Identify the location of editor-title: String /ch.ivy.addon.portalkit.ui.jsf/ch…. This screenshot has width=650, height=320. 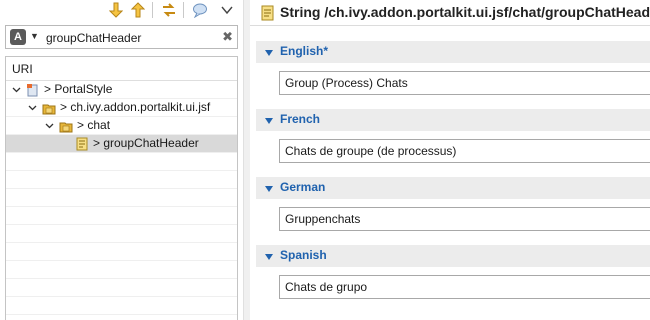
(465, 12).